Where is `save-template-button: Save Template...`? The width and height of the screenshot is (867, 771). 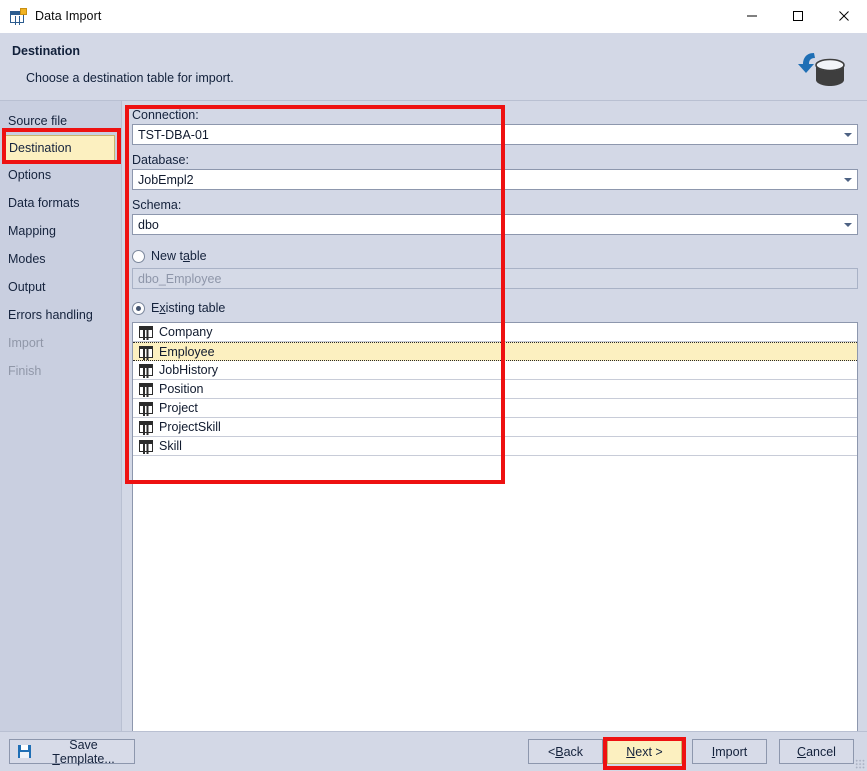 save-template-button: Save Template... is located at coordinates (72, 751).